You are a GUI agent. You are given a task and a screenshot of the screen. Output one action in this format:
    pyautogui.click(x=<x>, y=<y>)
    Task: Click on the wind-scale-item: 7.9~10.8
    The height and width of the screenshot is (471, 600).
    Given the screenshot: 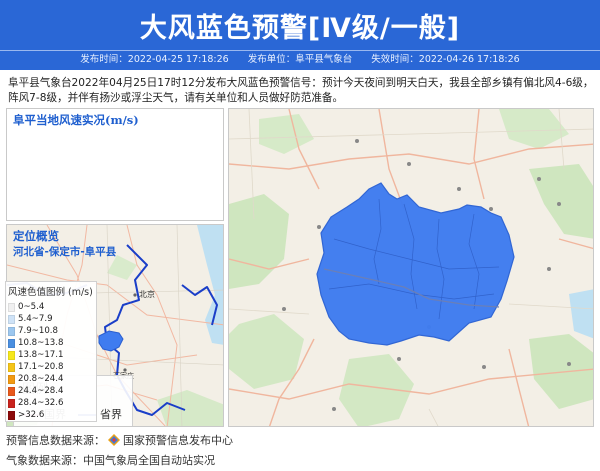 What is the action you would take?
    pyautogui.click(x=51, y=331)
    